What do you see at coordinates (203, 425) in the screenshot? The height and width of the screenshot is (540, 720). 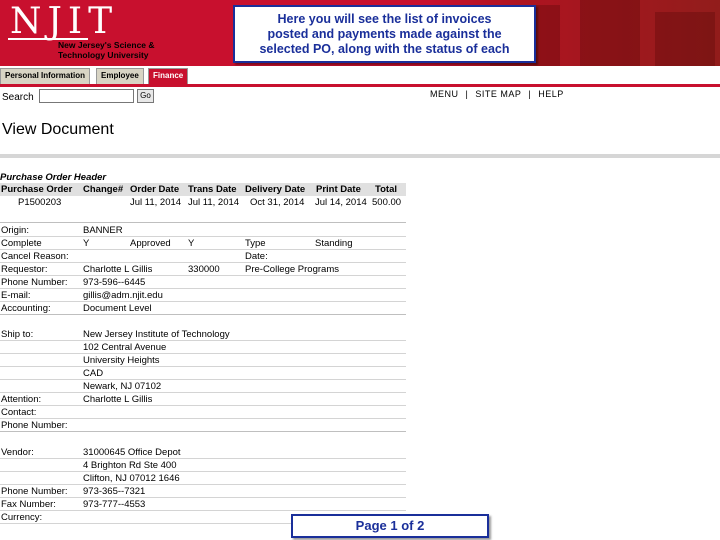 I see `row-ship-phone: Phone Number:` at bounding box center [203, 425].